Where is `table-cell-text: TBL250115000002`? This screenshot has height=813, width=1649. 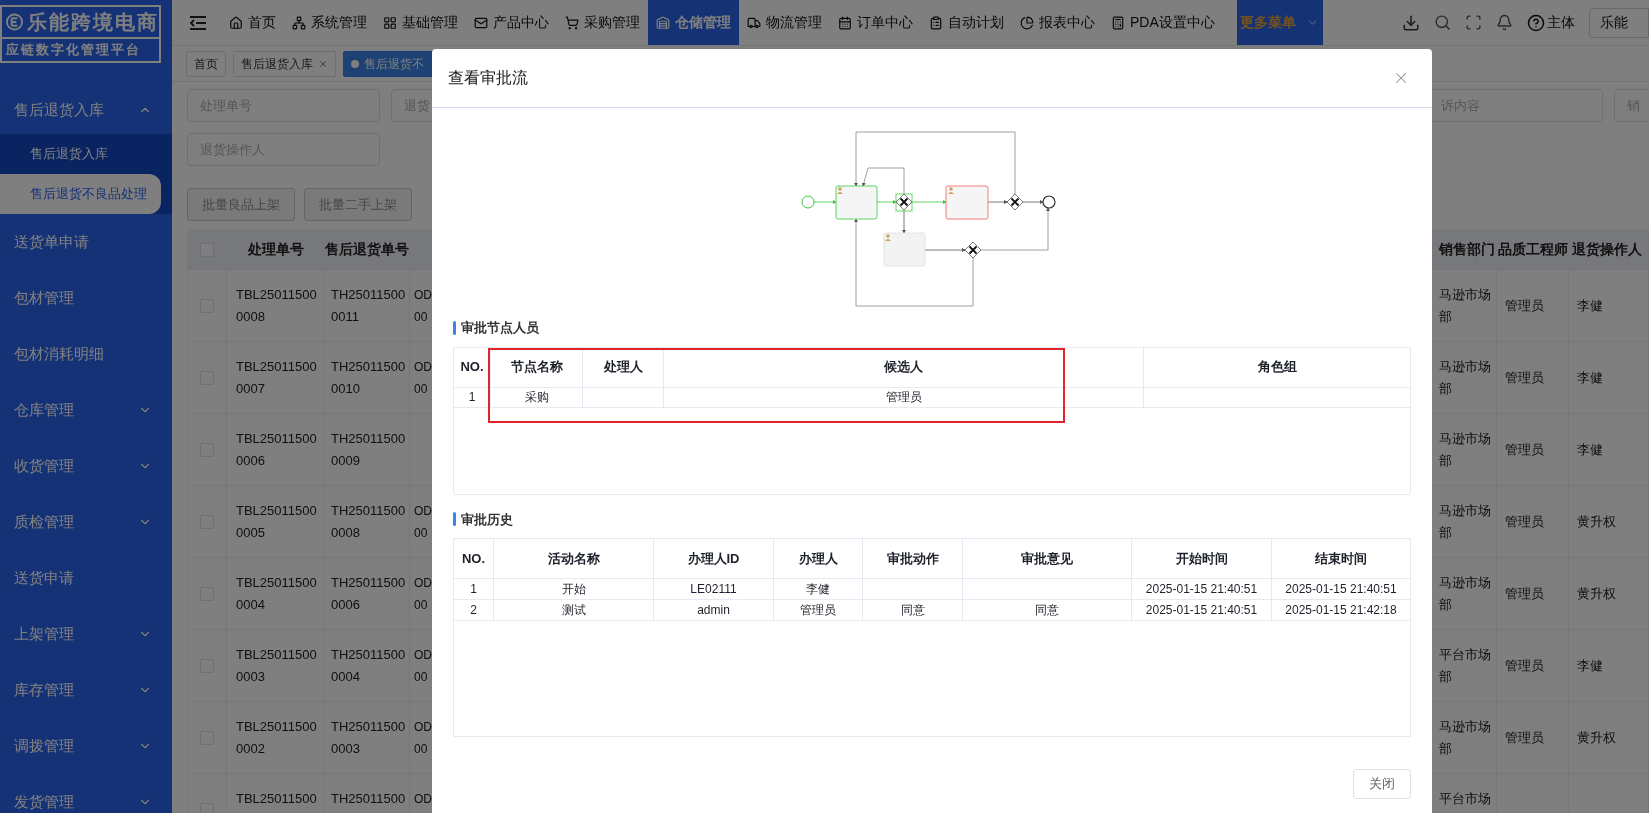 table-cell-text: TBL250115000002 is located at coordinates (277, 738).